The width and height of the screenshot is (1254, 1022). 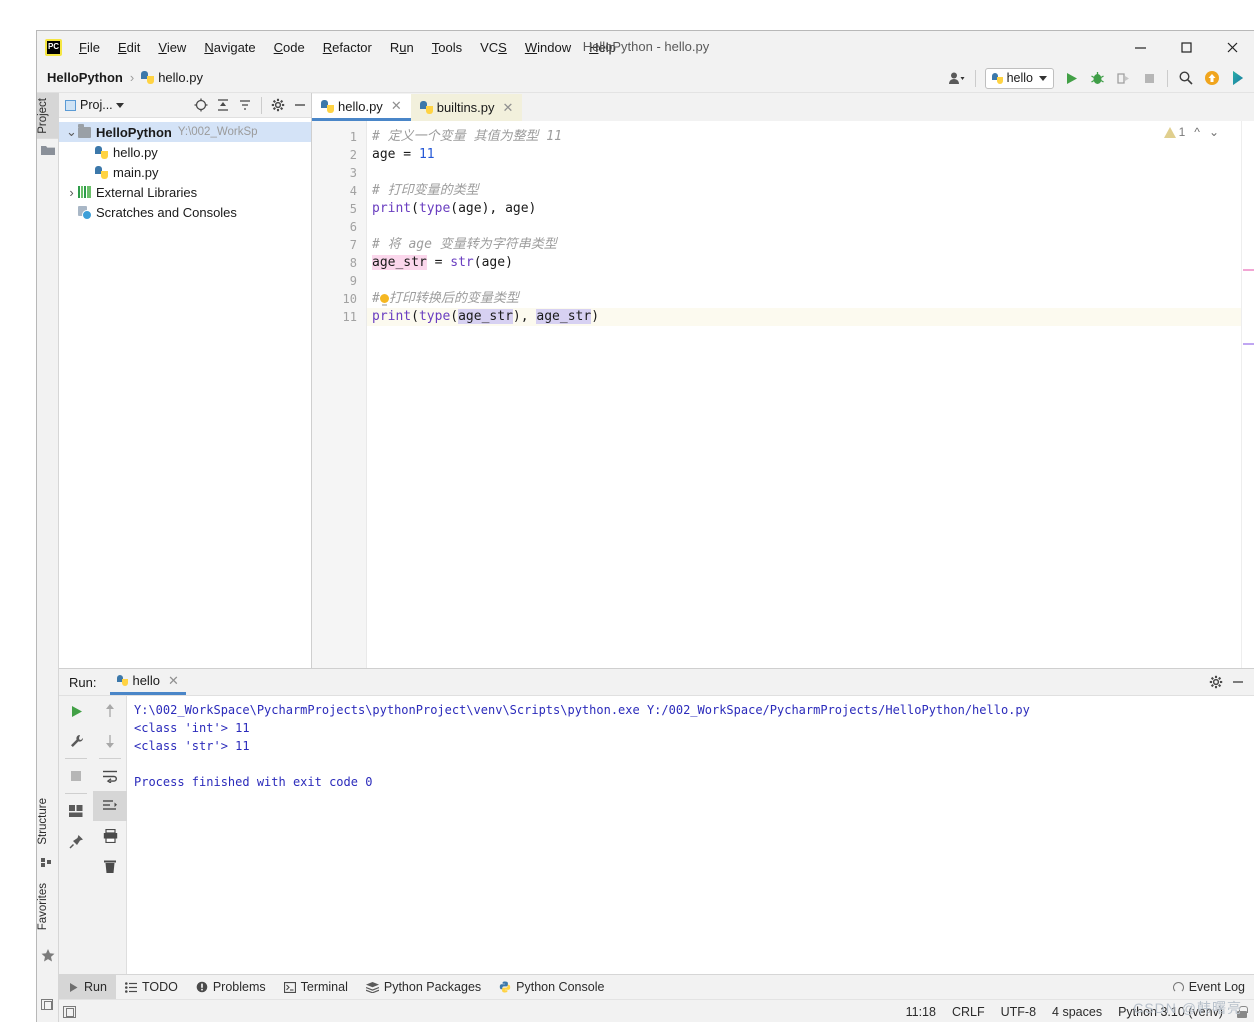 I want to click on hide-panels-icon, so click(x=48, y=1006).